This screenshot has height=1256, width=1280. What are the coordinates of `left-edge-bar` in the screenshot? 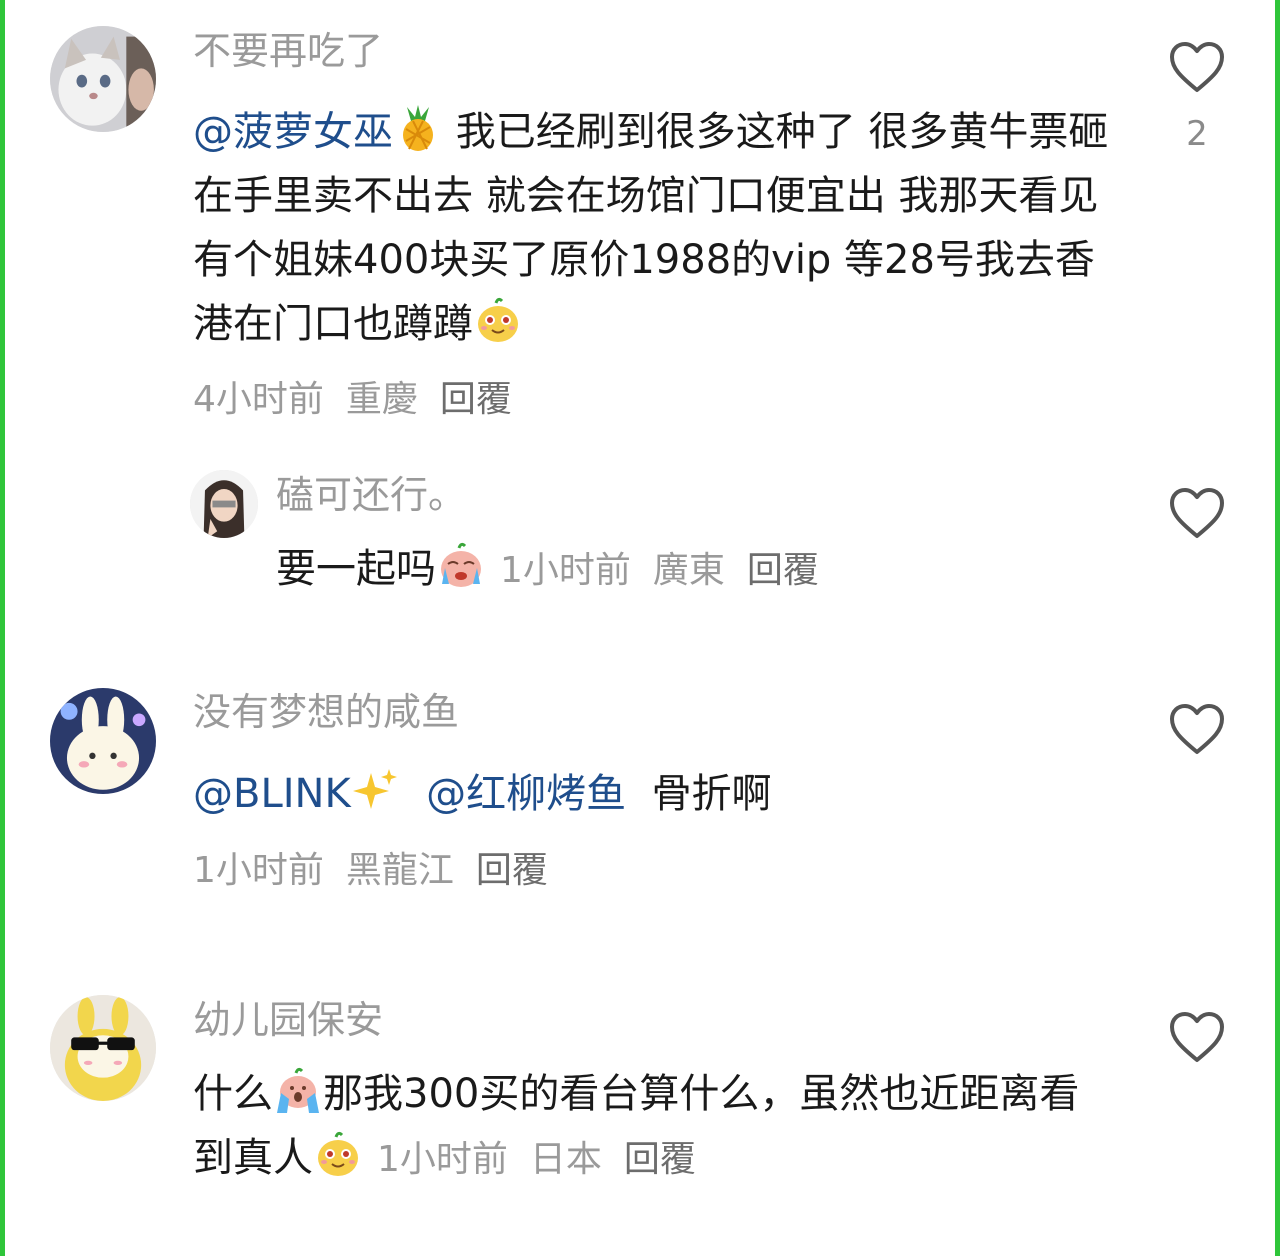 It's located at (2, 628).